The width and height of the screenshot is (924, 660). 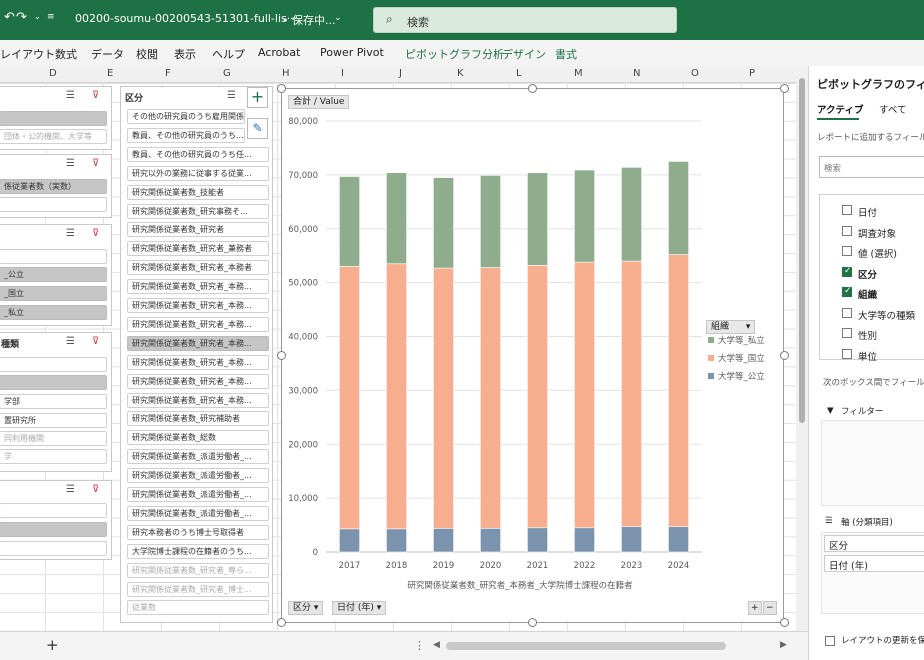 What do you see at coordinates (802, 250) in the screenshot?
I see `scrollbar-thumb` at bounding box center [802, 250].